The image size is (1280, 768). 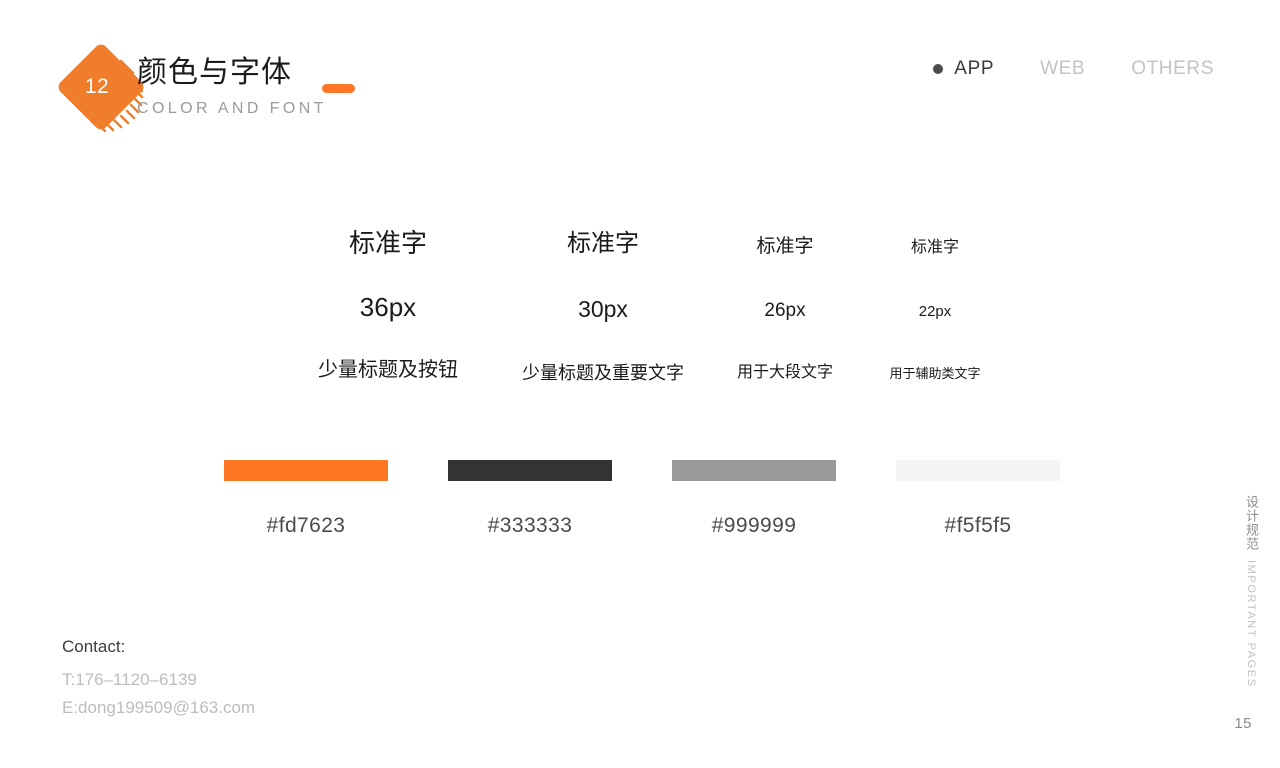 I want to click on specimen-usage-label: 用于辅助类文字, so click(x=935, y=373).